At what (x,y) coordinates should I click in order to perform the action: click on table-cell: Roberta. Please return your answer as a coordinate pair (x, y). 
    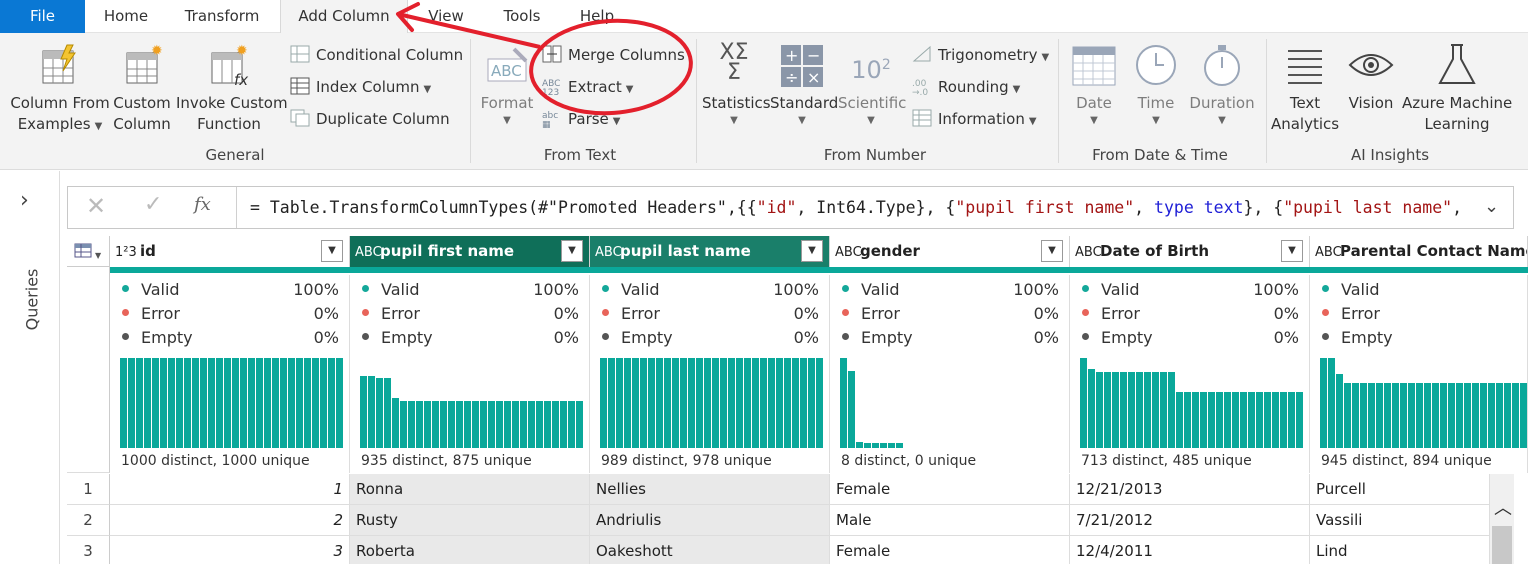
    Looking at the image, I should click on (470, 550).